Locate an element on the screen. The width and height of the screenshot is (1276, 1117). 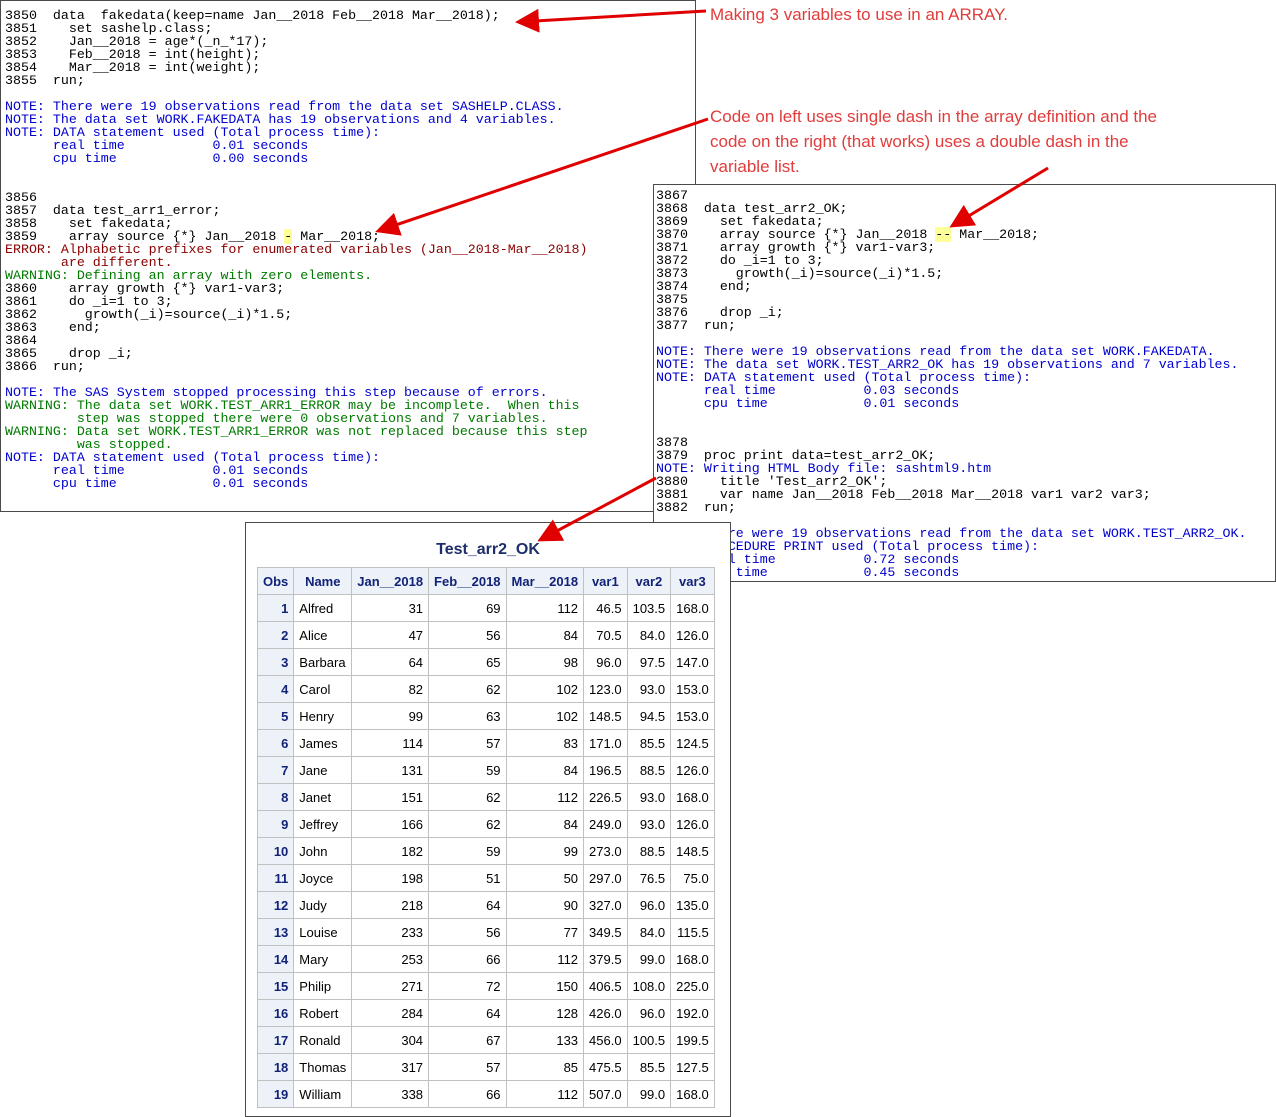
arrow-to-data-fakedata is located at coordinates (611, 20).